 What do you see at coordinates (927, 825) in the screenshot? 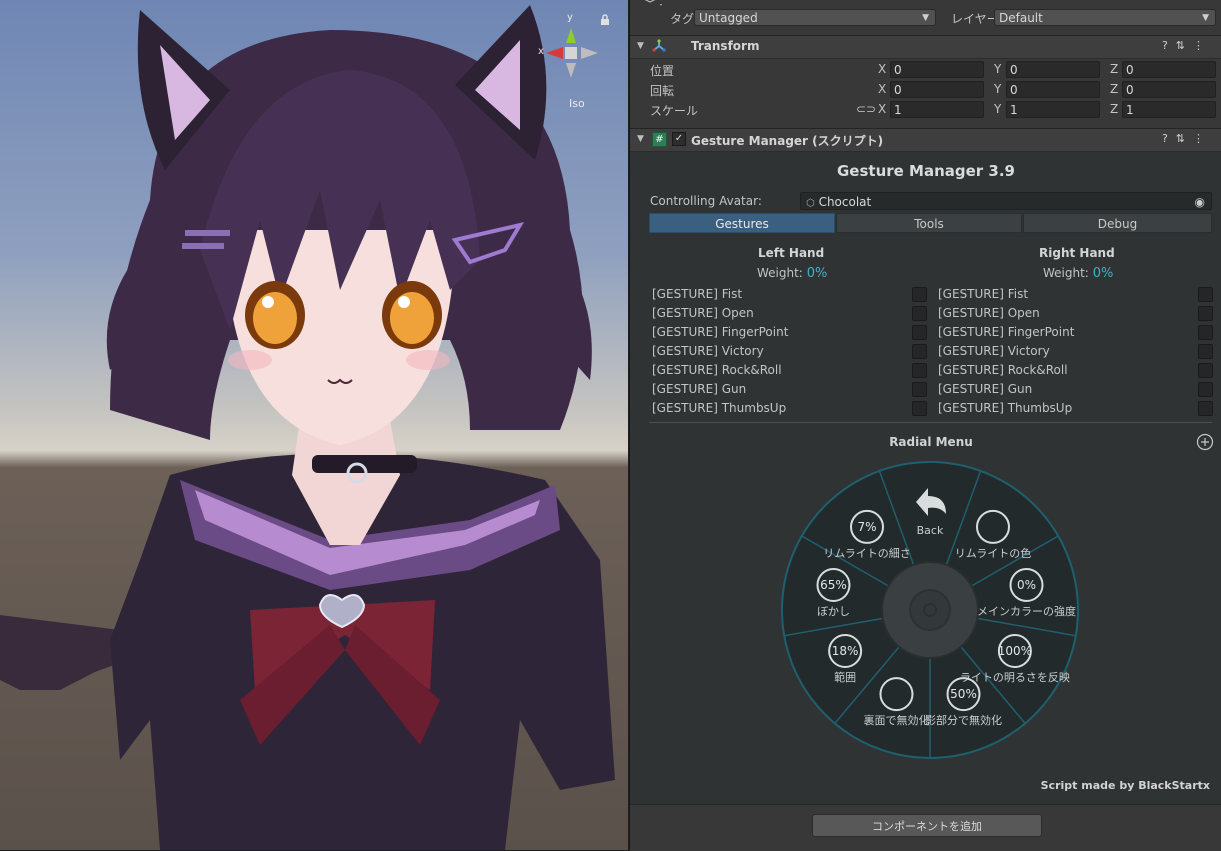
I see `add-component-button: コンポーネントを追加` at bounding box center [927, 825].